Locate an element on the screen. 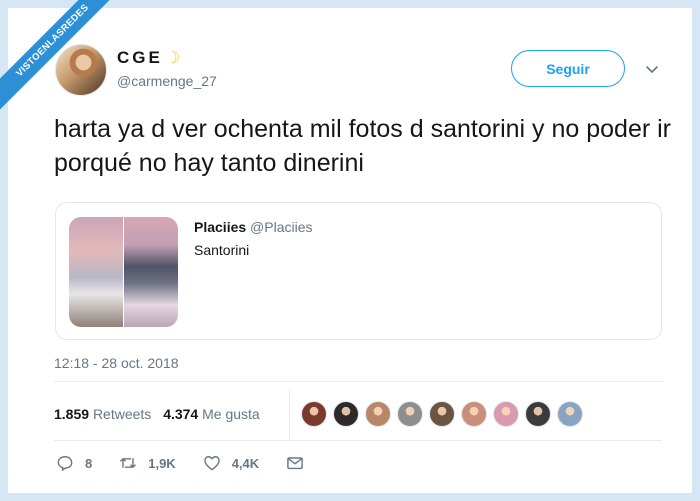 This screenshot has height=501, width=700. chevron-down-icon is located at coordinates (652, 69).